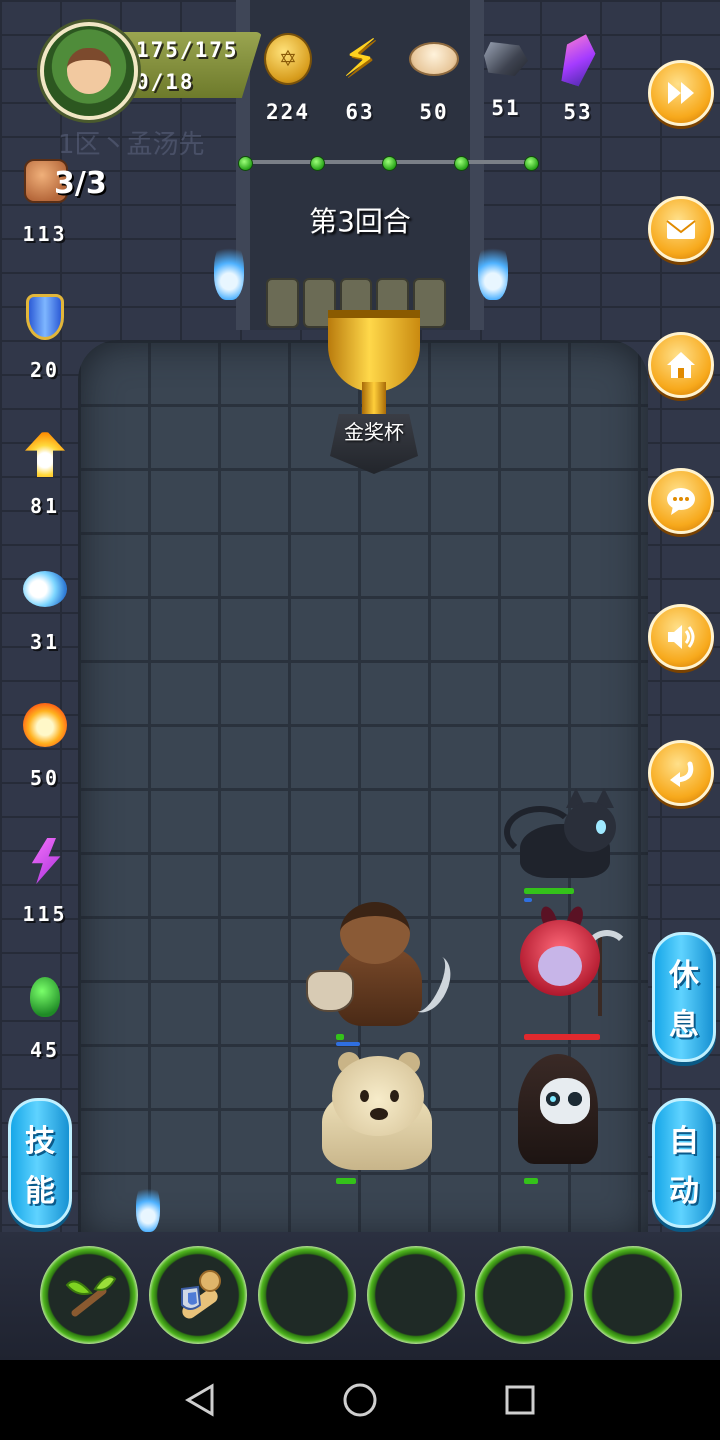 The height and width of the screenshot is (1440, 720). Describe the element at coordinates (528, 900) in the screenshot. I see `black-cat-shield-bar` at that location.